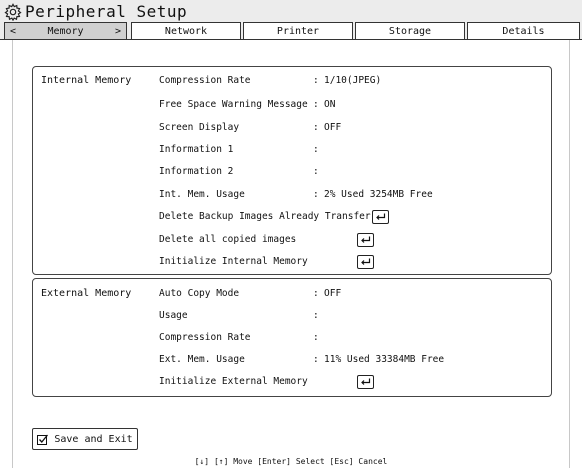 The image size is (582, 468). Describe the element at coordinates (233, 381) in the screenshot. I see `action-label: Initialize External Memory` at that location.